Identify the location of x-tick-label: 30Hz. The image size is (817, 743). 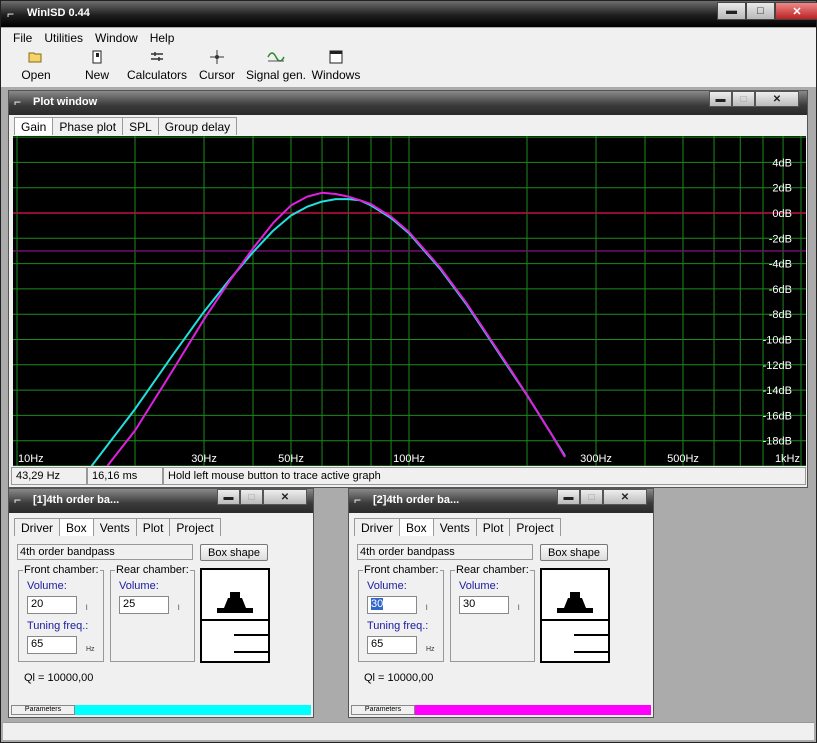
(204, 459).